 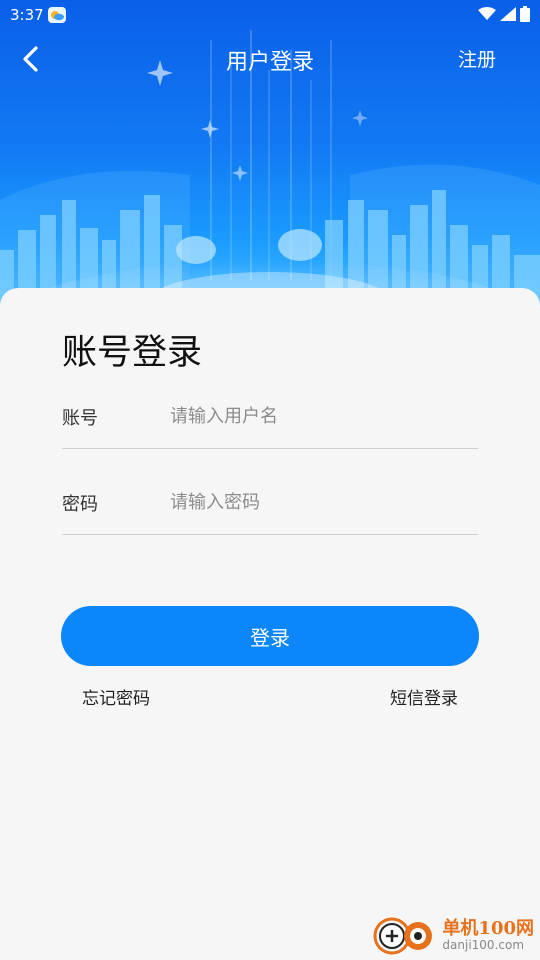 What do you see at coordinates (487, 13) in the screenshot?
I see `wifi-icon` at bounding box center [487, 13].